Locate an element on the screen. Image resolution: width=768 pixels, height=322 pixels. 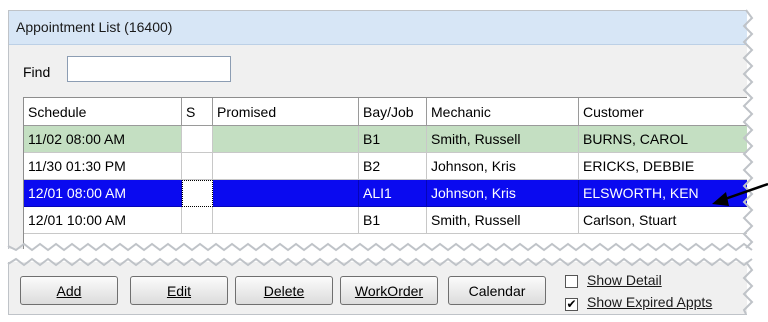
torn-edge-right is located at coordinates (748, 129).